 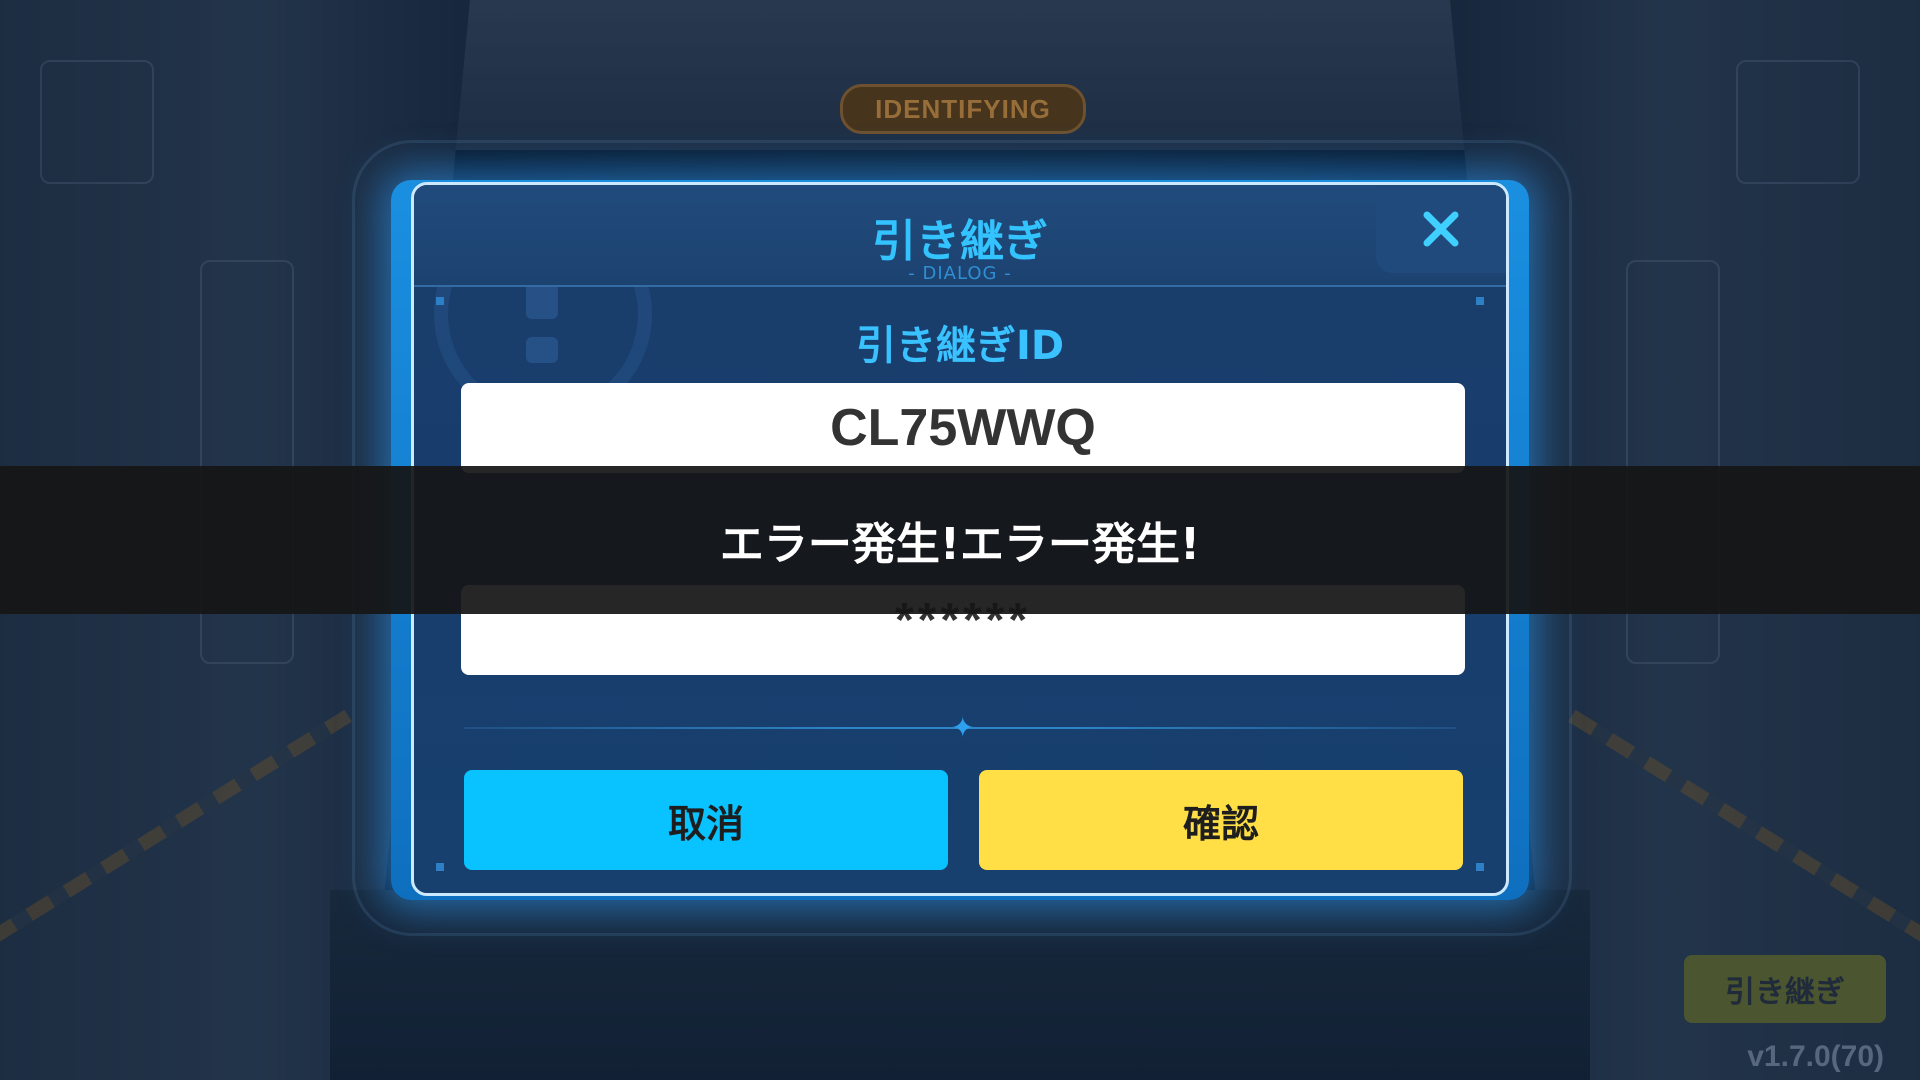 I want to click on dialog-subtitle: - DIALOG -, so click(x=960, y=273).